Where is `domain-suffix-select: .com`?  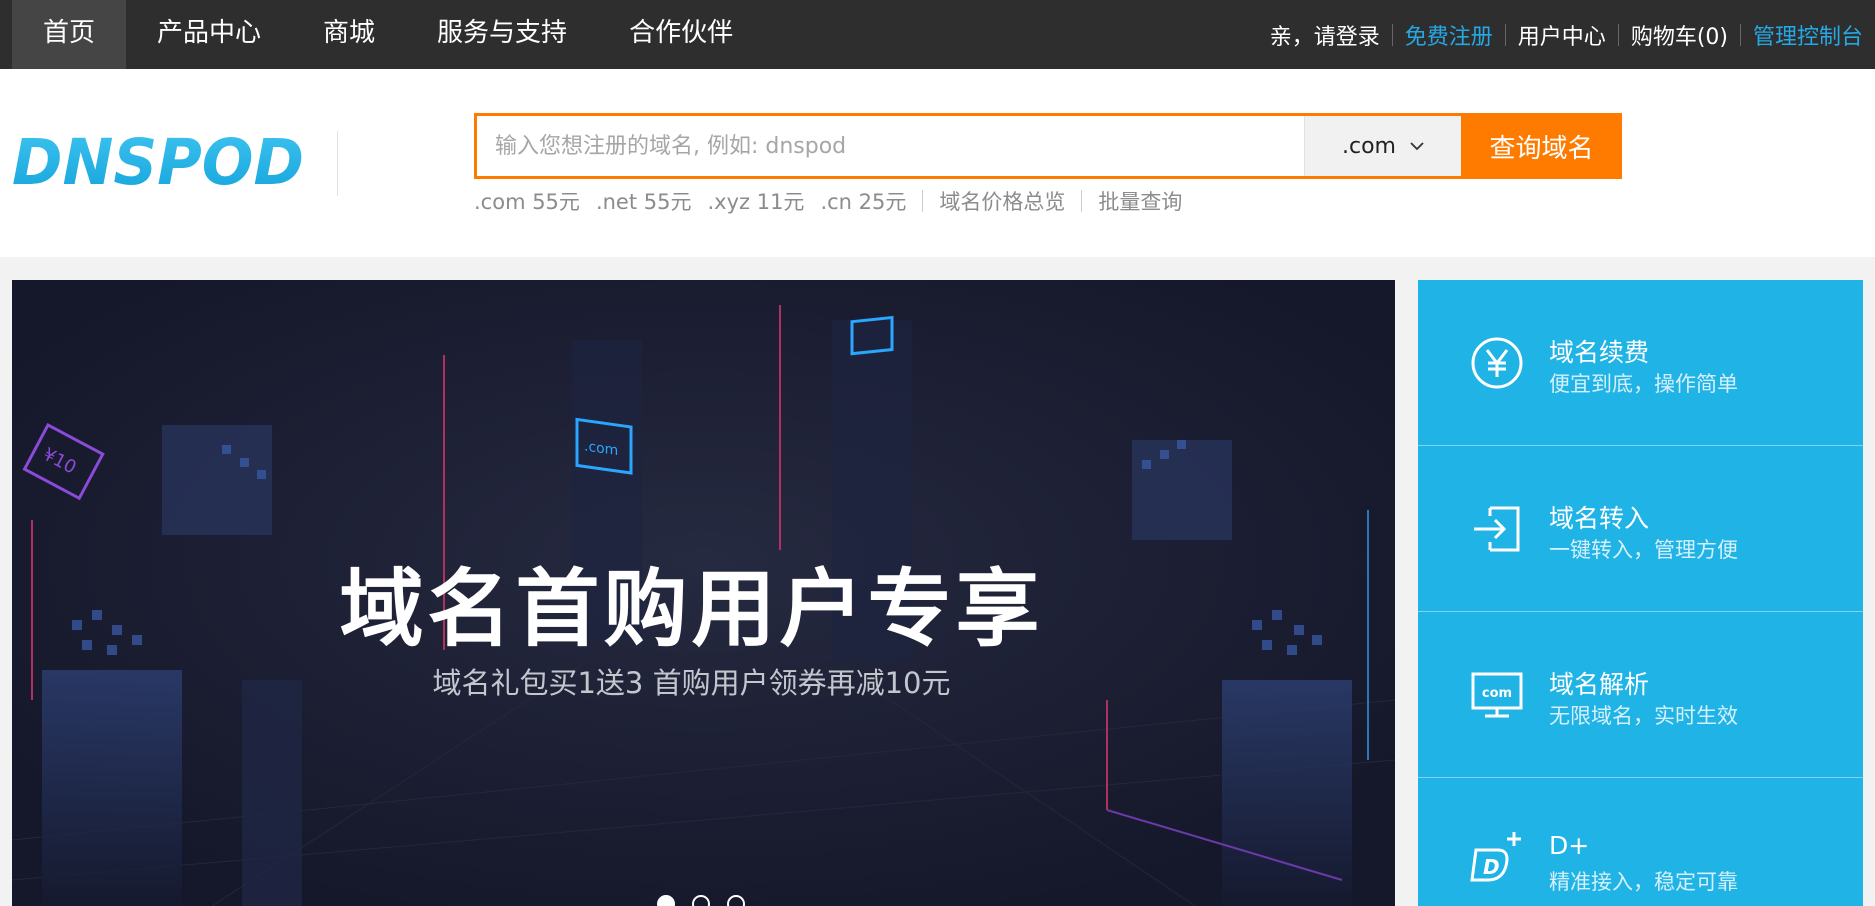
domain-suffix-select: .com is located at coordinates (1382, 146).